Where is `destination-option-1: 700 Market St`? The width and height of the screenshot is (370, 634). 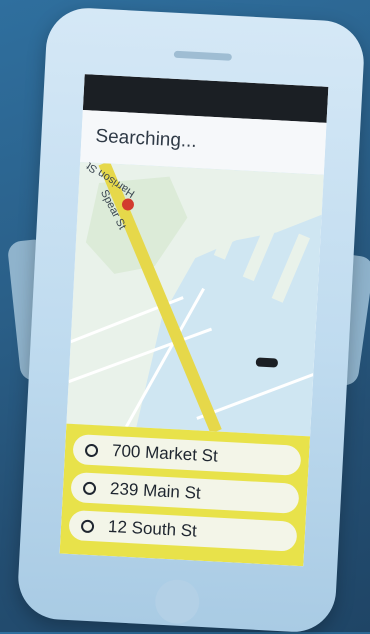
destination-option-1: 700 Market St is located at coordinates (187, 455).